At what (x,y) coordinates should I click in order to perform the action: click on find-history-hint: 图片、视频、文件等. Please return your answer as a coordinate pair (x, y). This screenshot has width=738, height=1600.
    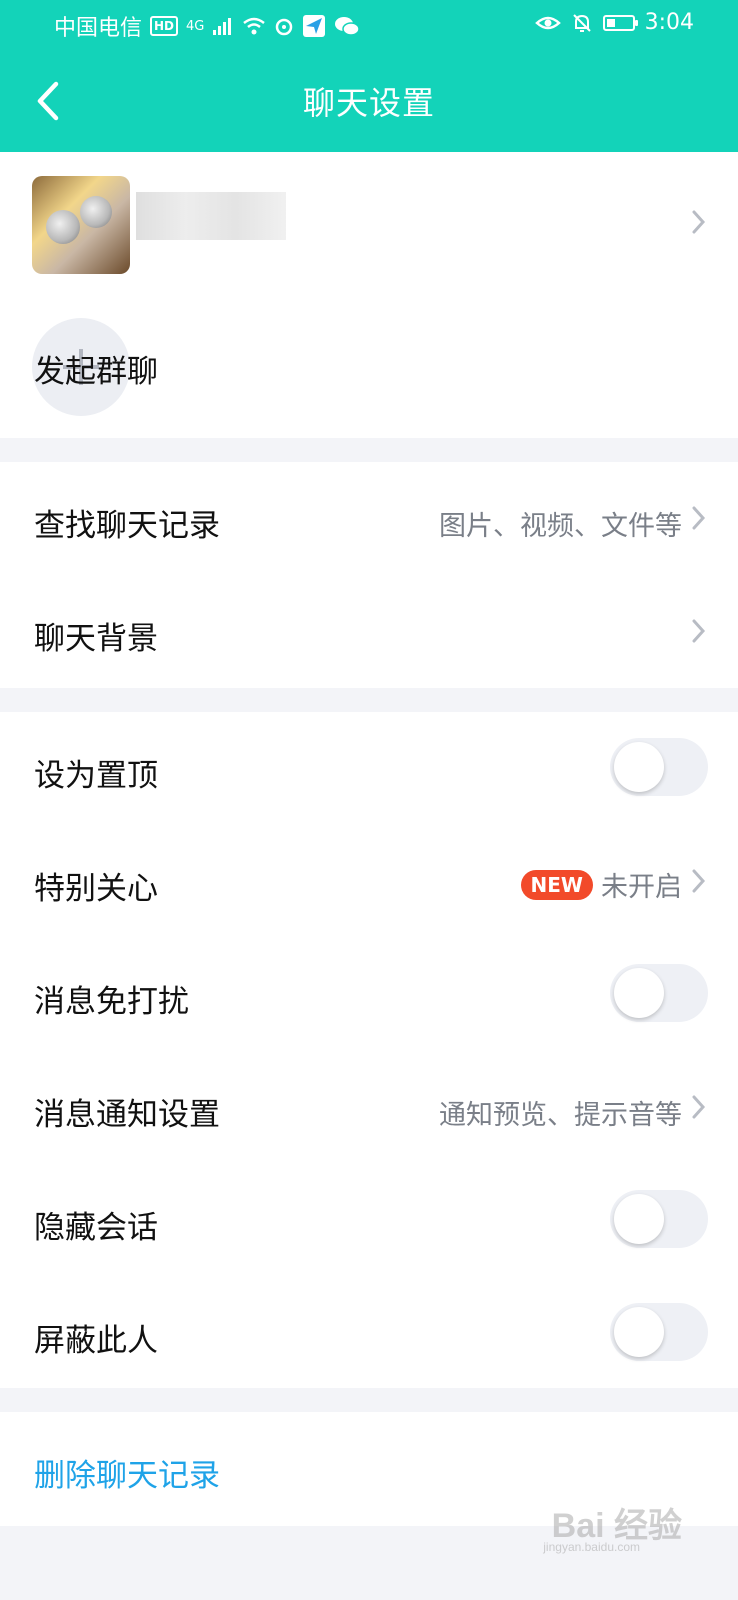
    Looking at the image, I should click on (560, 526).